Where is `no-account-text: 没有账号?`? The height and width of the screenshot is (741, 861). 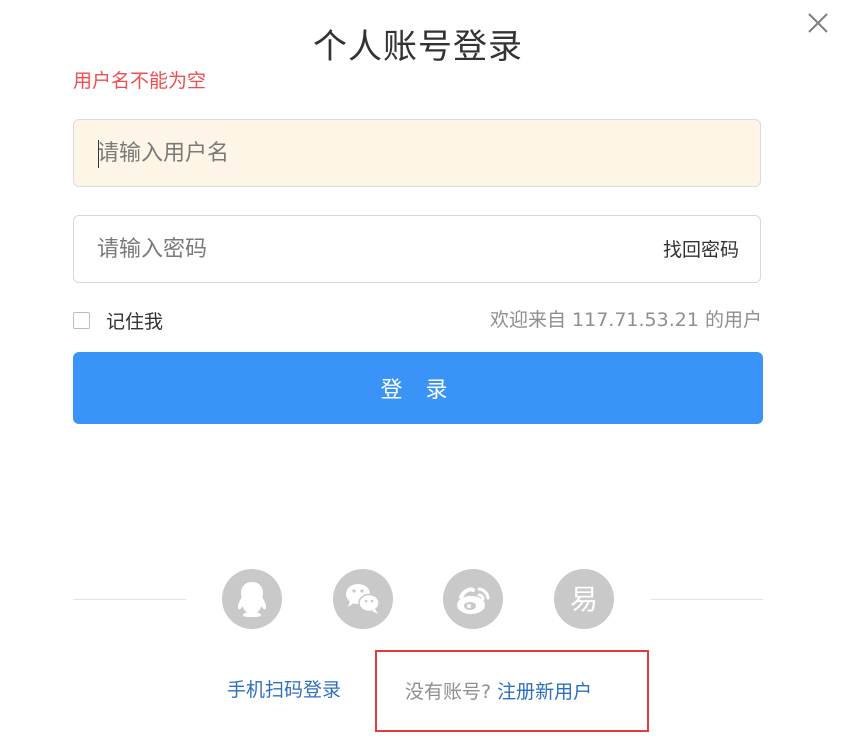
no-account-text: 没有账号? is located at coordinates (448, 692).